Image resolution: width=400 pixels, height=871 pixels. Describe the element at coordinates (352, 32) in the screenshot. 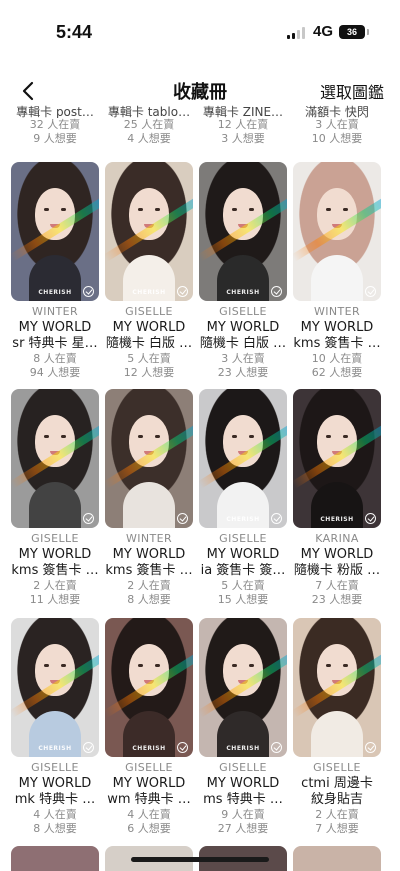

I see `battery-icon: 36` at that location.